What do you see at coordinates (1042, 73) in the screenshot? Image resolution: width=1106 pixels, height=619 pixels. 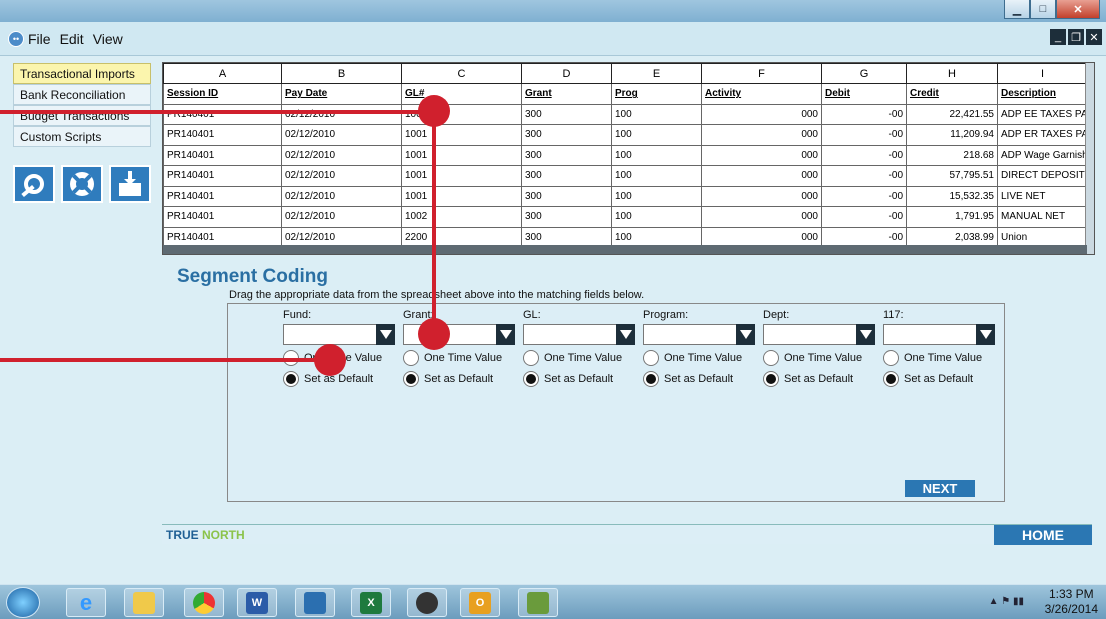 I see `column-header: I` at bounding box center [1042, 73].